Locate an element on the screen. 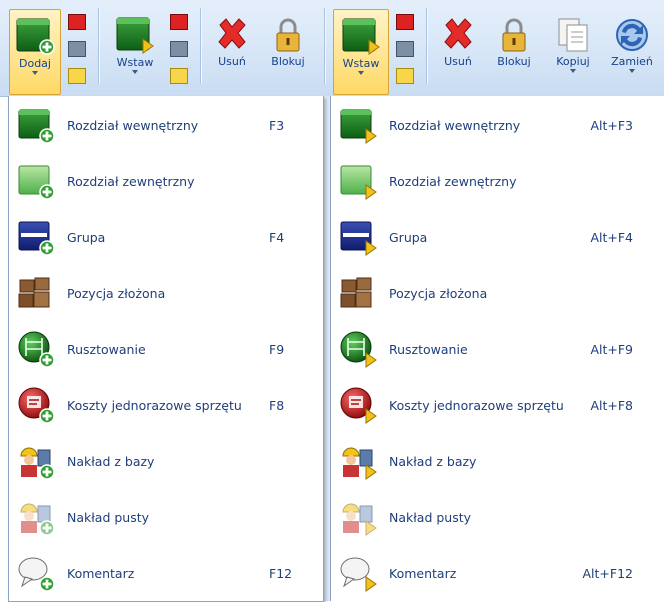 This screenshot has height=602, width=664. menu-item-rozdzial-wewnetrzny: Rozdział wewnętrzny Alt+F3 is located at coordinates (497, 126).